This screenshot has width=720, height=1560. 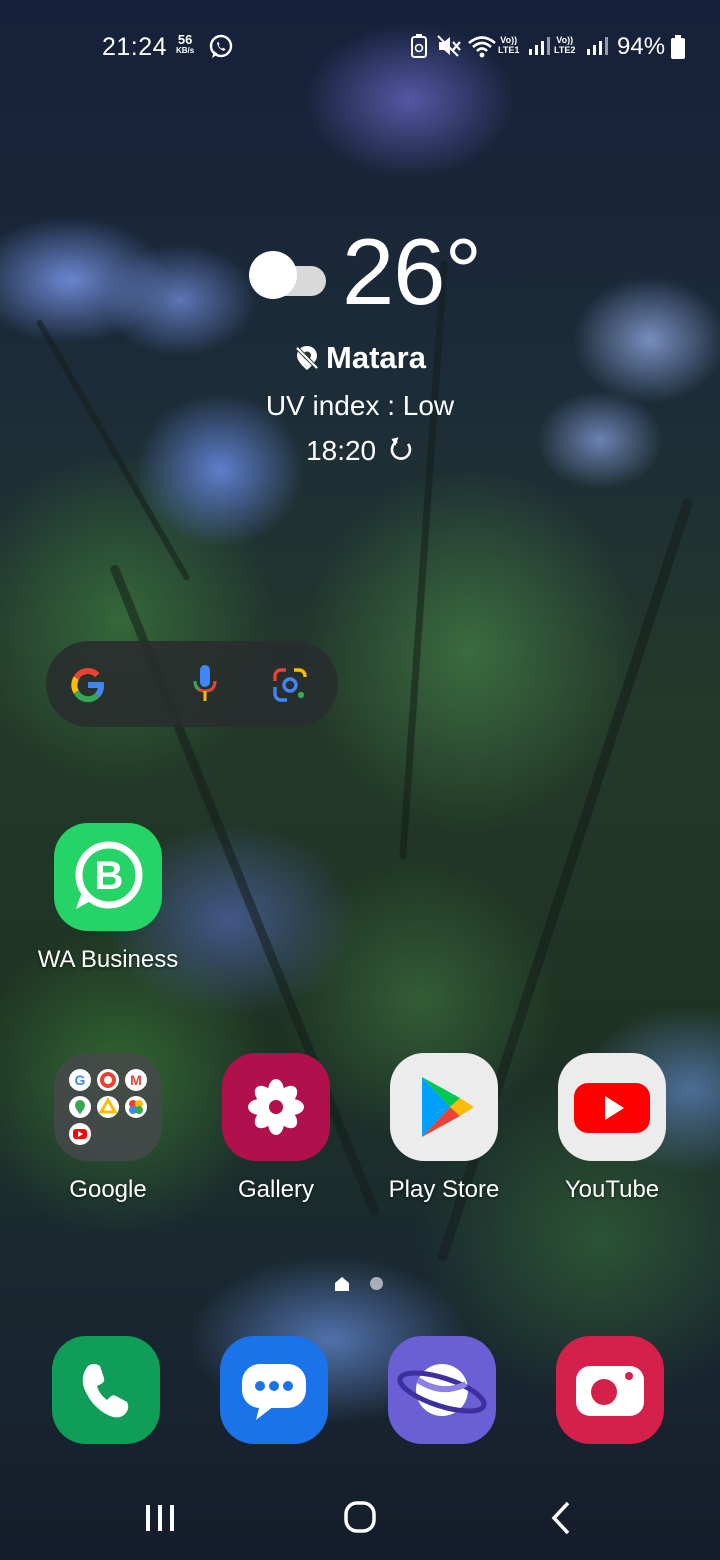 I want to click on folder-google: G M Google, so click(x=108, y=1130).